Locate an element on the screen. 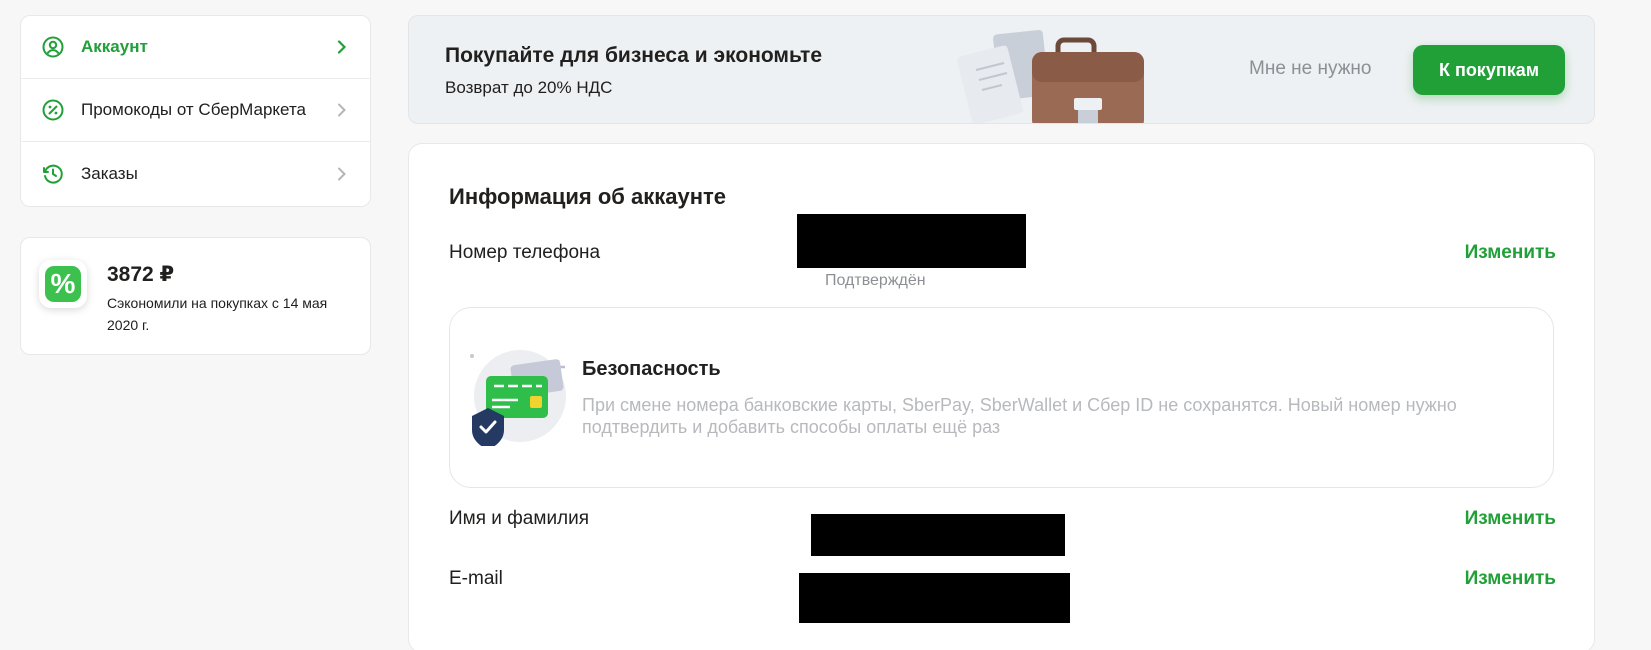 Image resolution: width=1651 pixels, height=650 pixels. edit-name-button: Изменить is located at coordinates (1510, 519).